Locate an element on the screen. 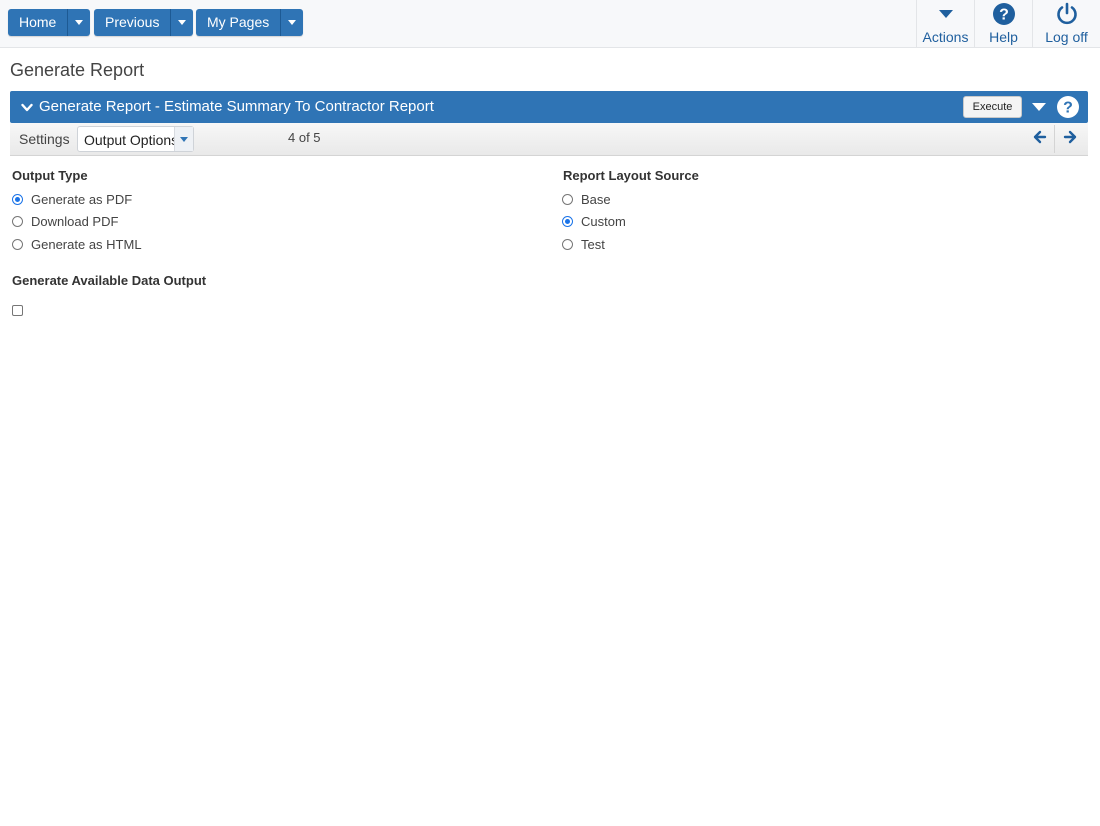  logoff-link: Log off is located at coordinates (1066, 24).